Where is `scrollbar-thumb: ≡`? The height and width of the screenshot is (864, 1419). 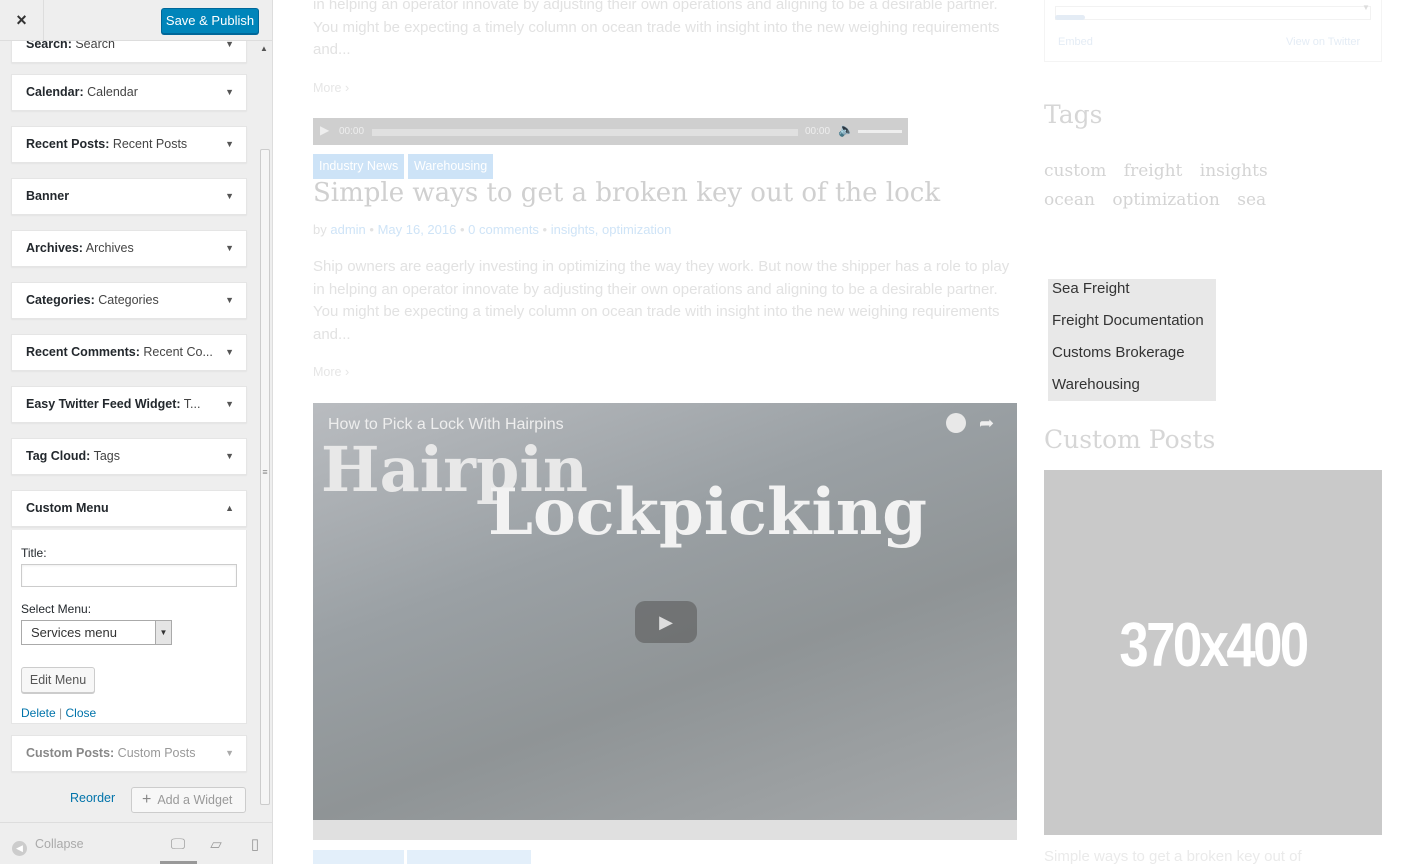 scrollbar-thumb: ≡ is located at coordinates (265, 477).